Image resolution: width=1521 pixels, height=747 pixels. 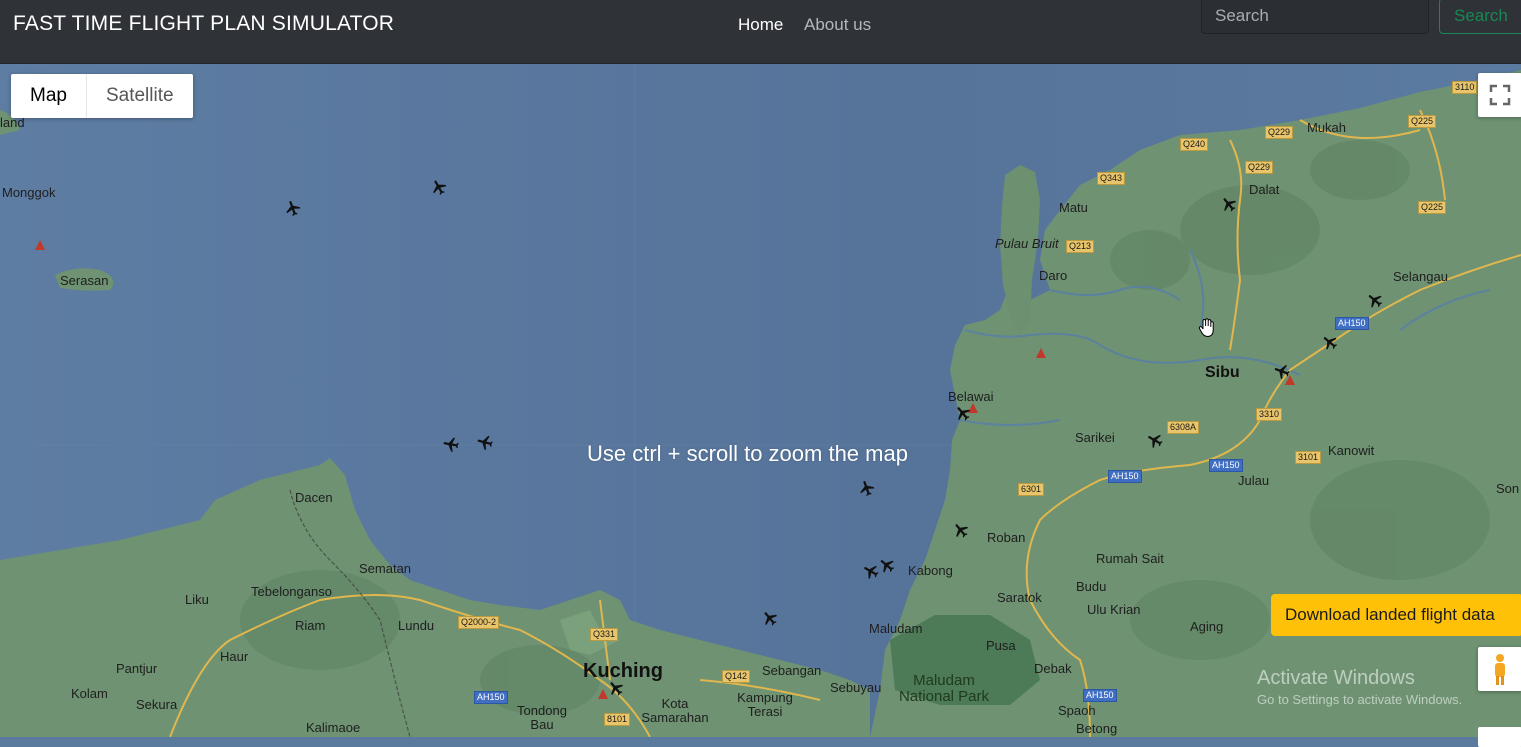 What do you see at coordinates (1111, 178) in the screenshot?
I see `road-shield: Q343` at bounding box center [1111, 178].